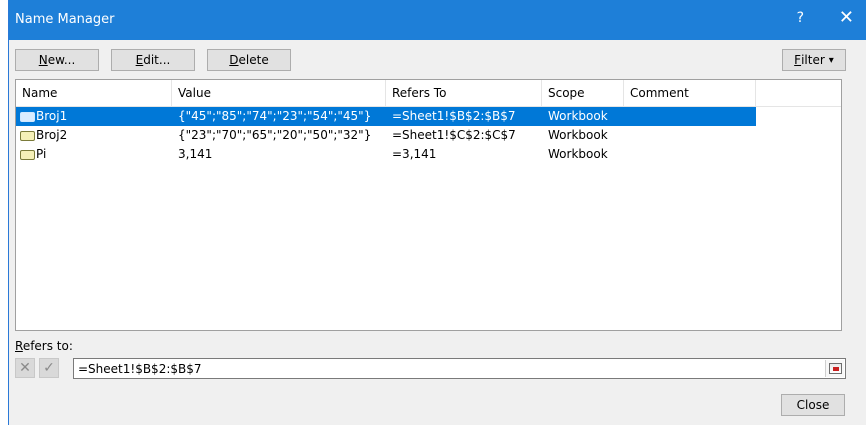 The width and height of the screenshot is (866, 425). What do you see at coordinates (43, 60) in the screenshot?
I see `new-button-hotkey: N` at bounding box center [43, 60].